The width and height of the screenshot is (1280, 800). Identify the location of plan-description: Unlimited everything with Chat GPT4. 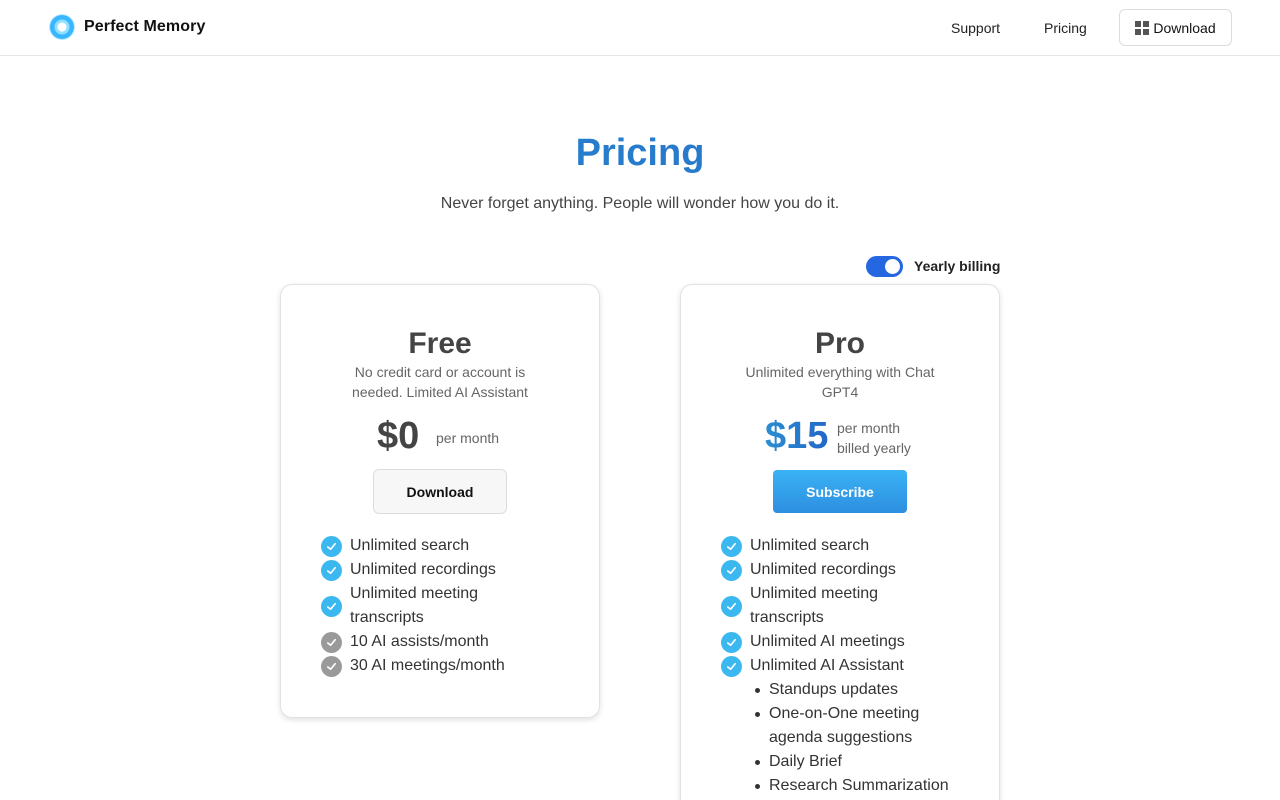
(840, 382).